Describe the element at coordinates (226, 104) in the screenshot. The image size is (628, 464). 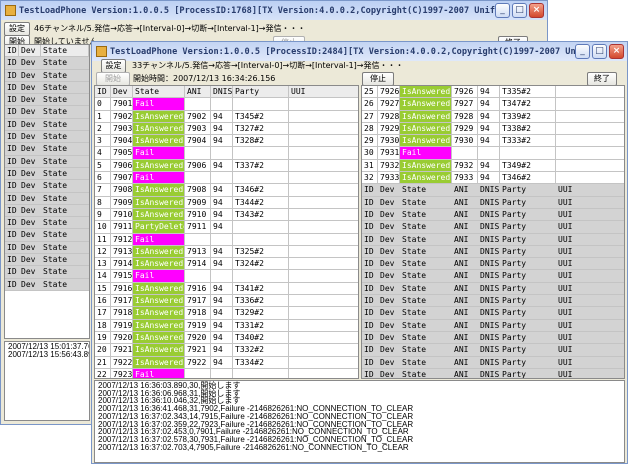
I see `table-row: 0 7901 Fail` at that location.